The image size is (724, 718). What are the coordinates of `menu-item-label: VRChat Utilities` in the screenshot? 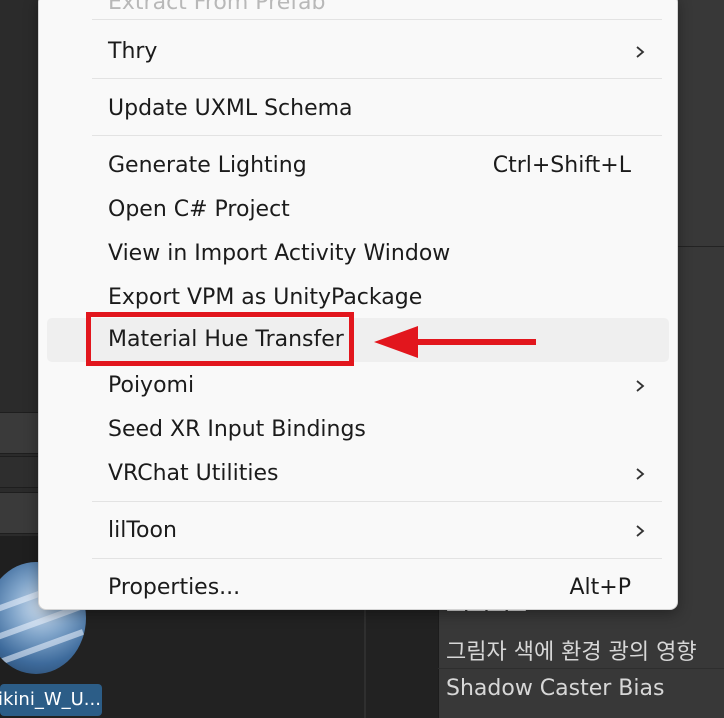 It's located at (193, 473).